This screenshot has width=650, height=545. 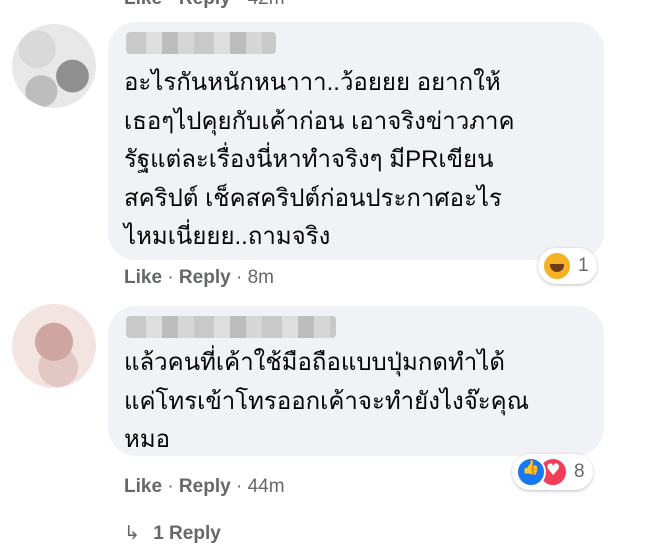 I want to click on reaction-count: 8, so click(x=579, y=471).